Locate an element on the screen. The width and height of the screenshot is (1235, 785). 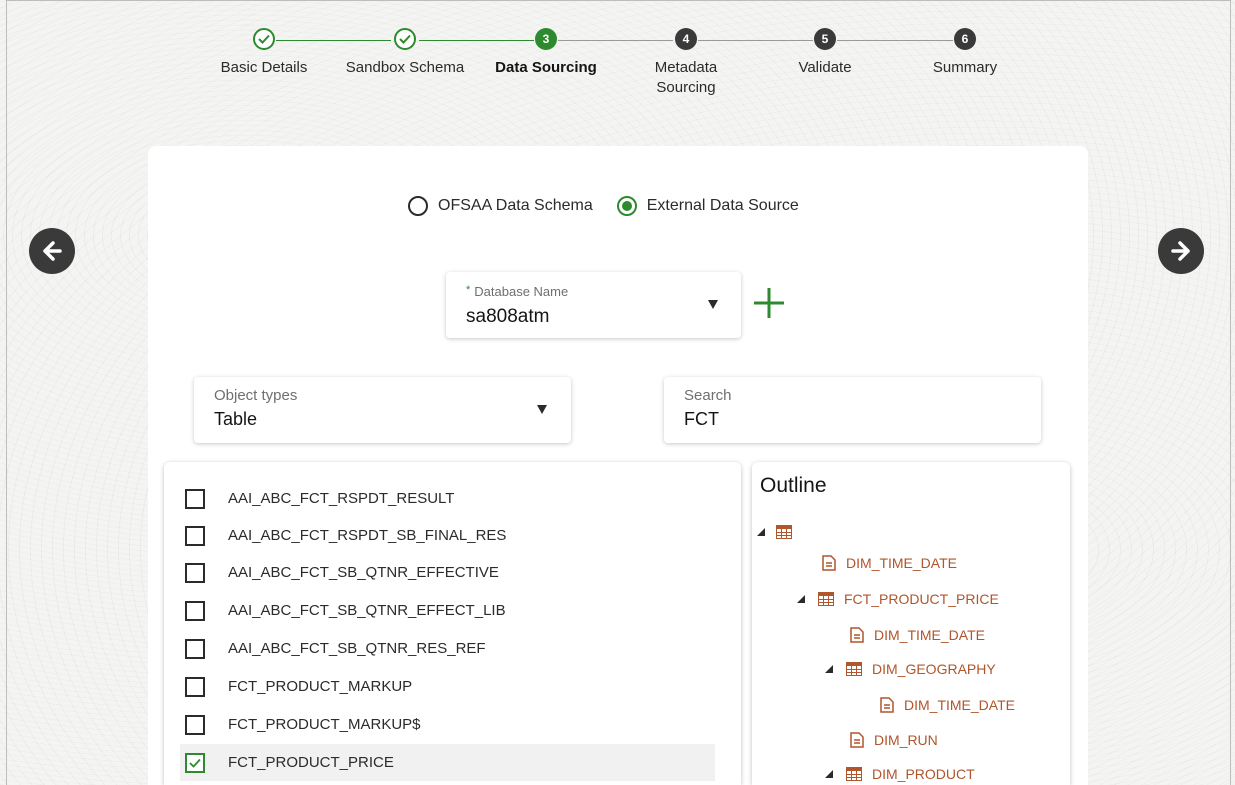
tree-node: DIM_GEOGRAPHY is located at coordinates (910, 669).